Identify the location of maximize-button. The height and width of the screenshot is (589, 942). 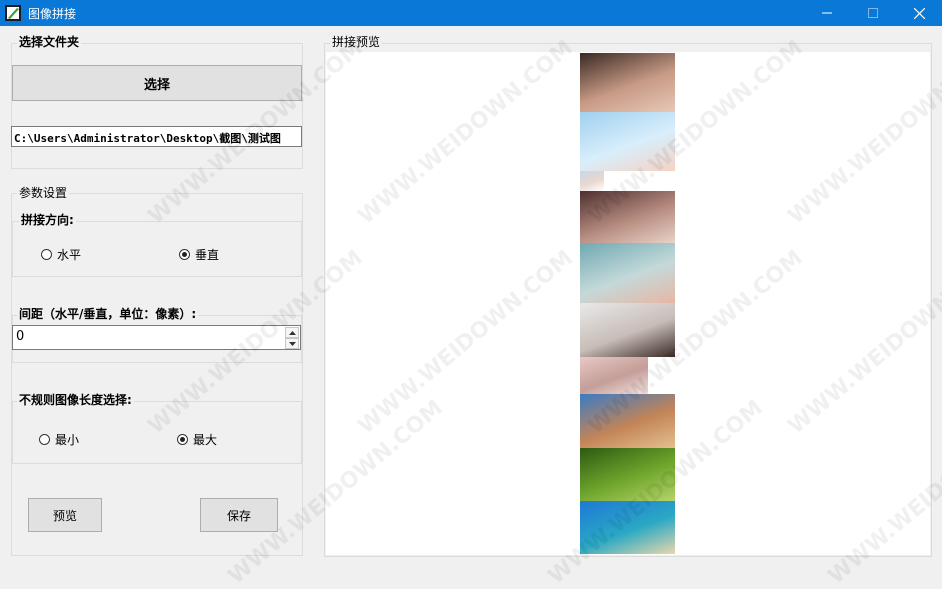
(873, 13).